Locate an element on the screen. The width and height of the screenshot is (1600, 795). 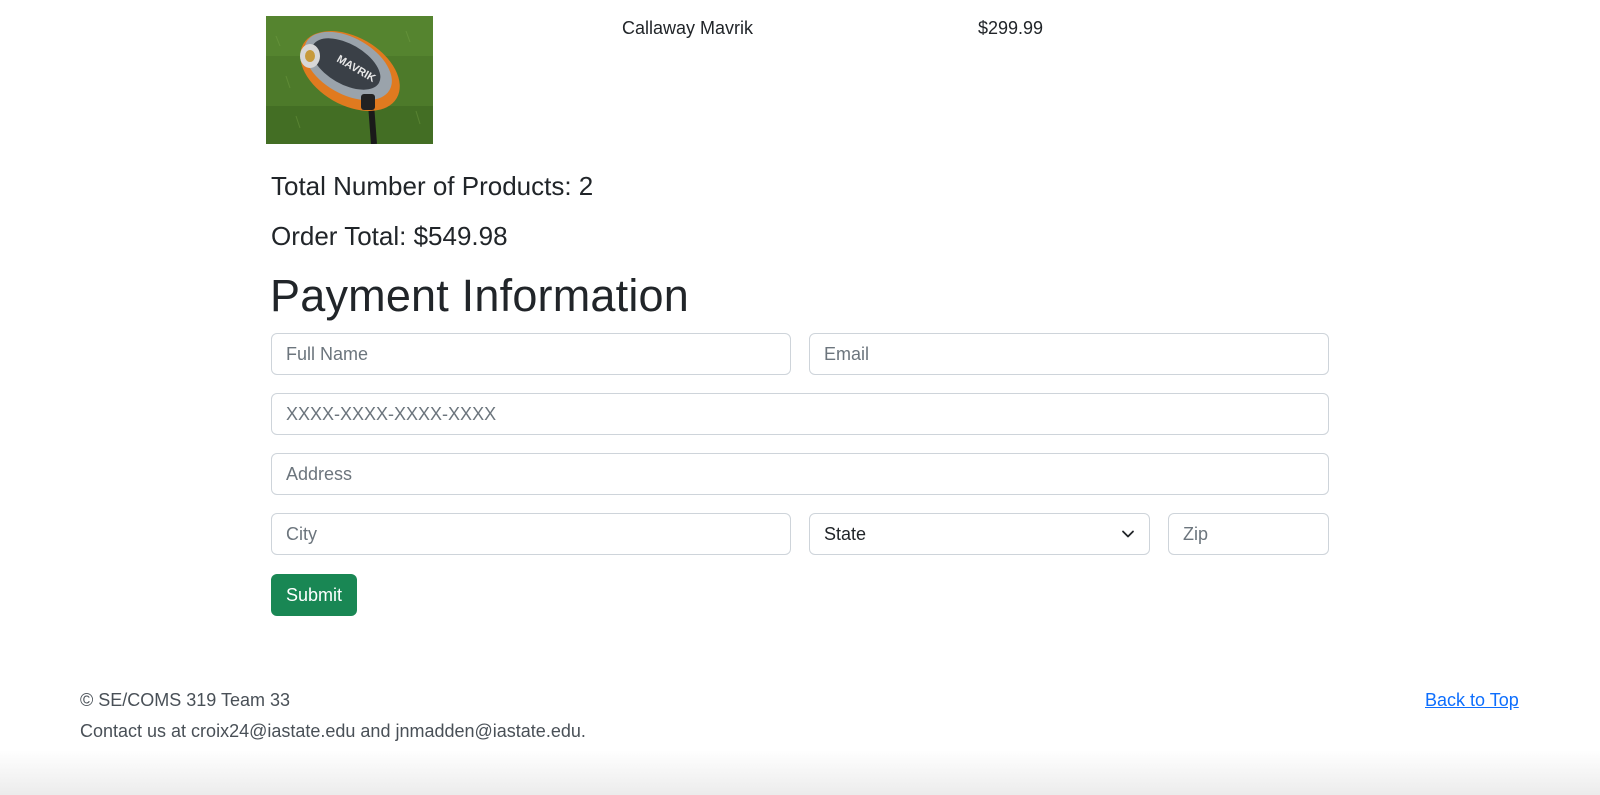
chevron-down-icon is located at coordinates (1128, 534).